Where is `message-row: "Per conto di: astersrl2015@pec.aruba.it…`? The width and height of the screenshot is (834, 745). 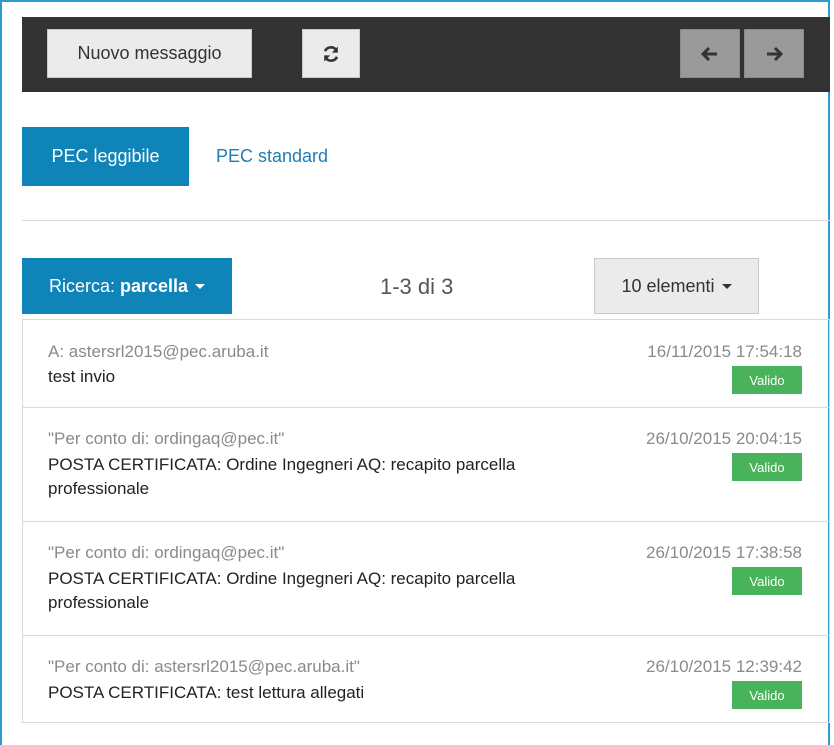 message-row: "Per conto di: astersrl2015@pec.aruba.it… is located at coordinates (426, 679).